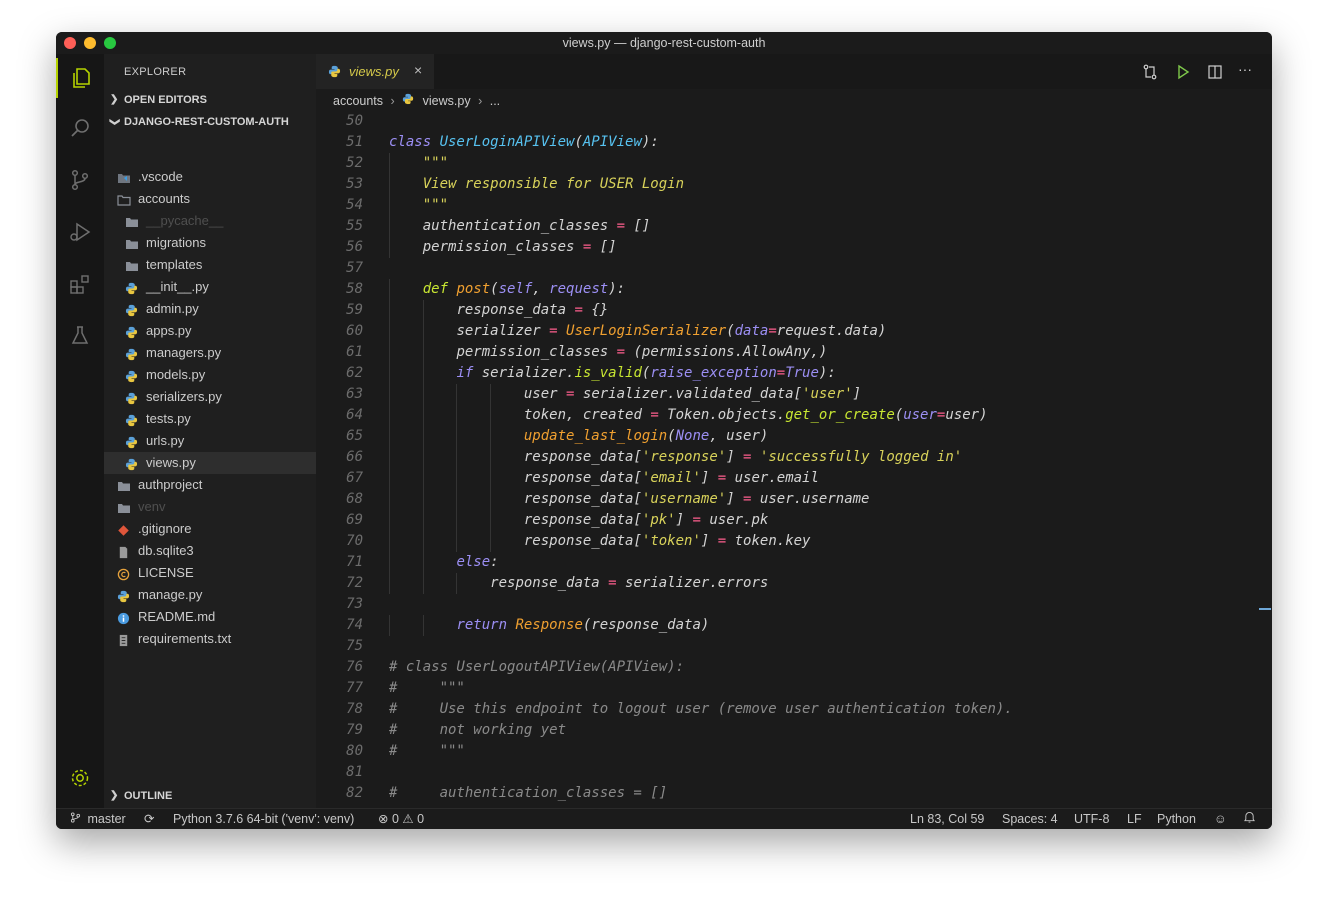 The image size is (1328, 909). I want to click on tree-item: views.py, so click(210, 463).